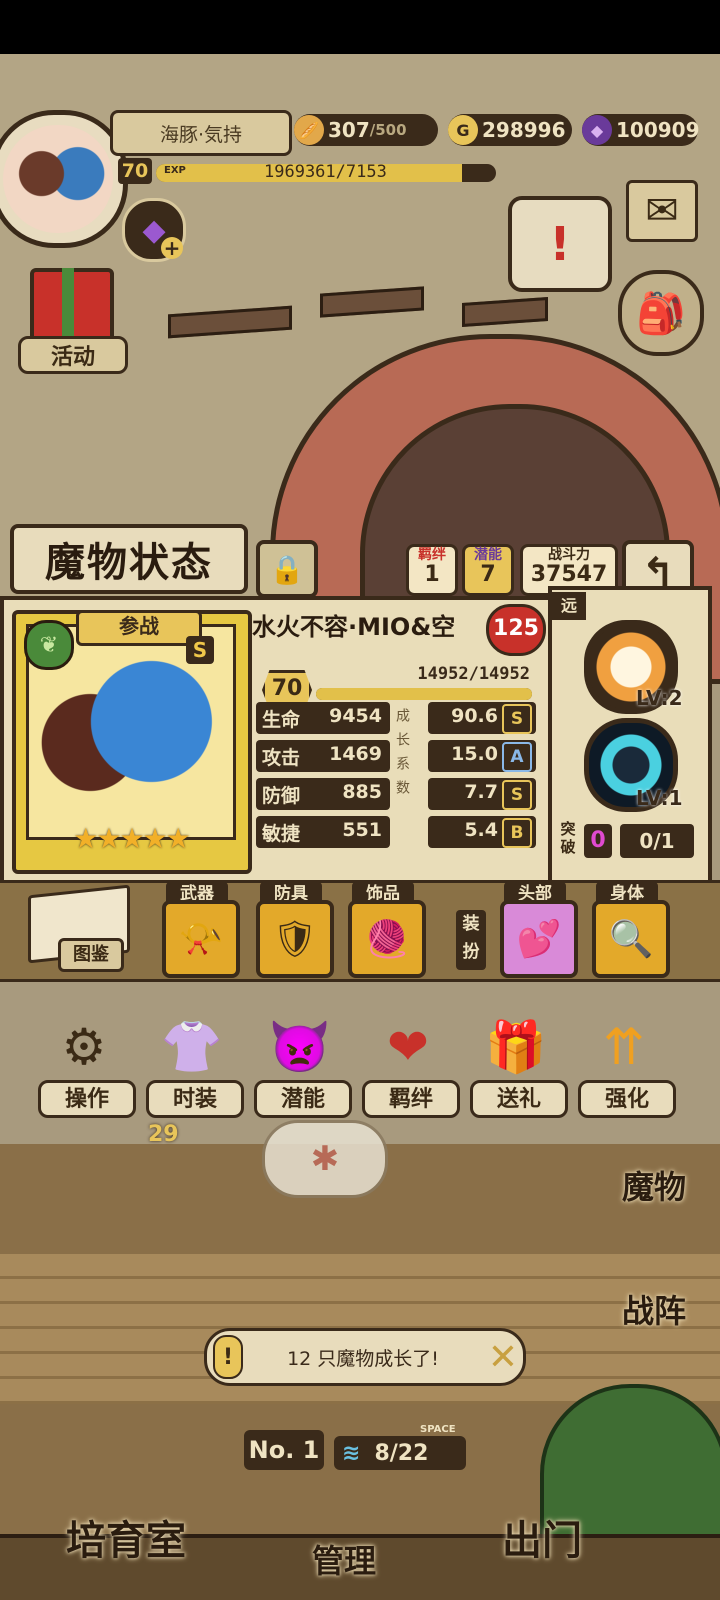  I want to click on dress-up-label: 装扮, so click(471, 940).